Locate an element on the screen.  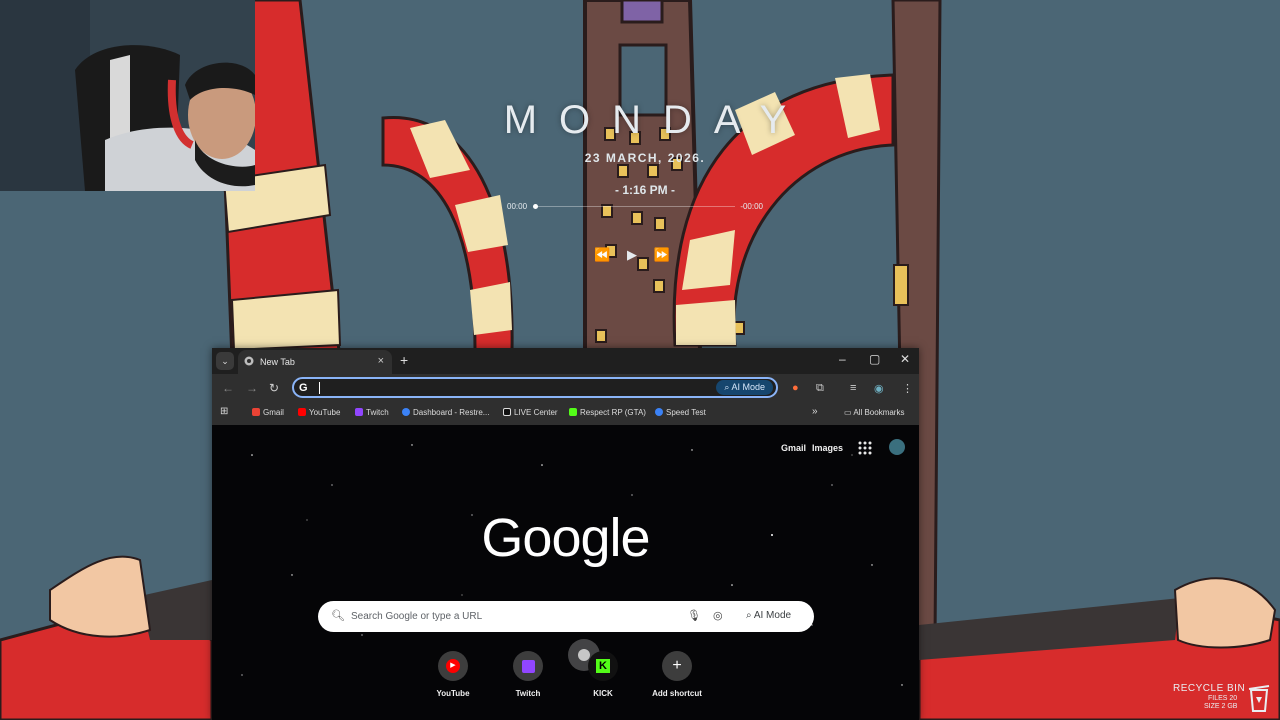
minimize-icon: – is located at coordinates (842, 359).